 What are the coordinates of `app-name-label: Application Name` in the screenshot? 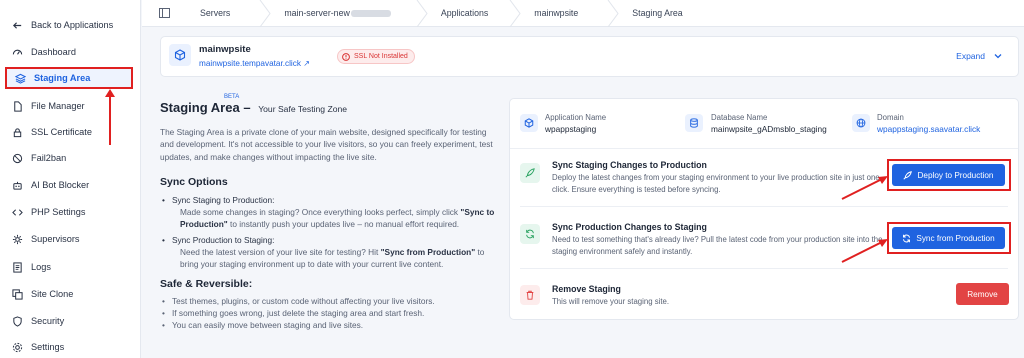 It's located at (576, 117).